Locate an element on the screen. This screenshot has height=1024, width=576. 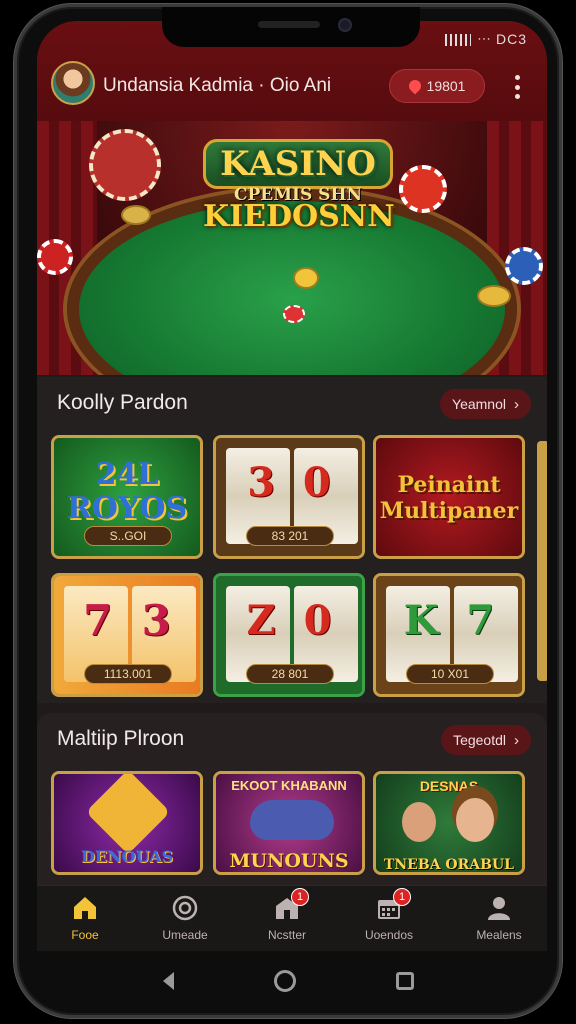
profile-icon is located at coordinates (499, 908).